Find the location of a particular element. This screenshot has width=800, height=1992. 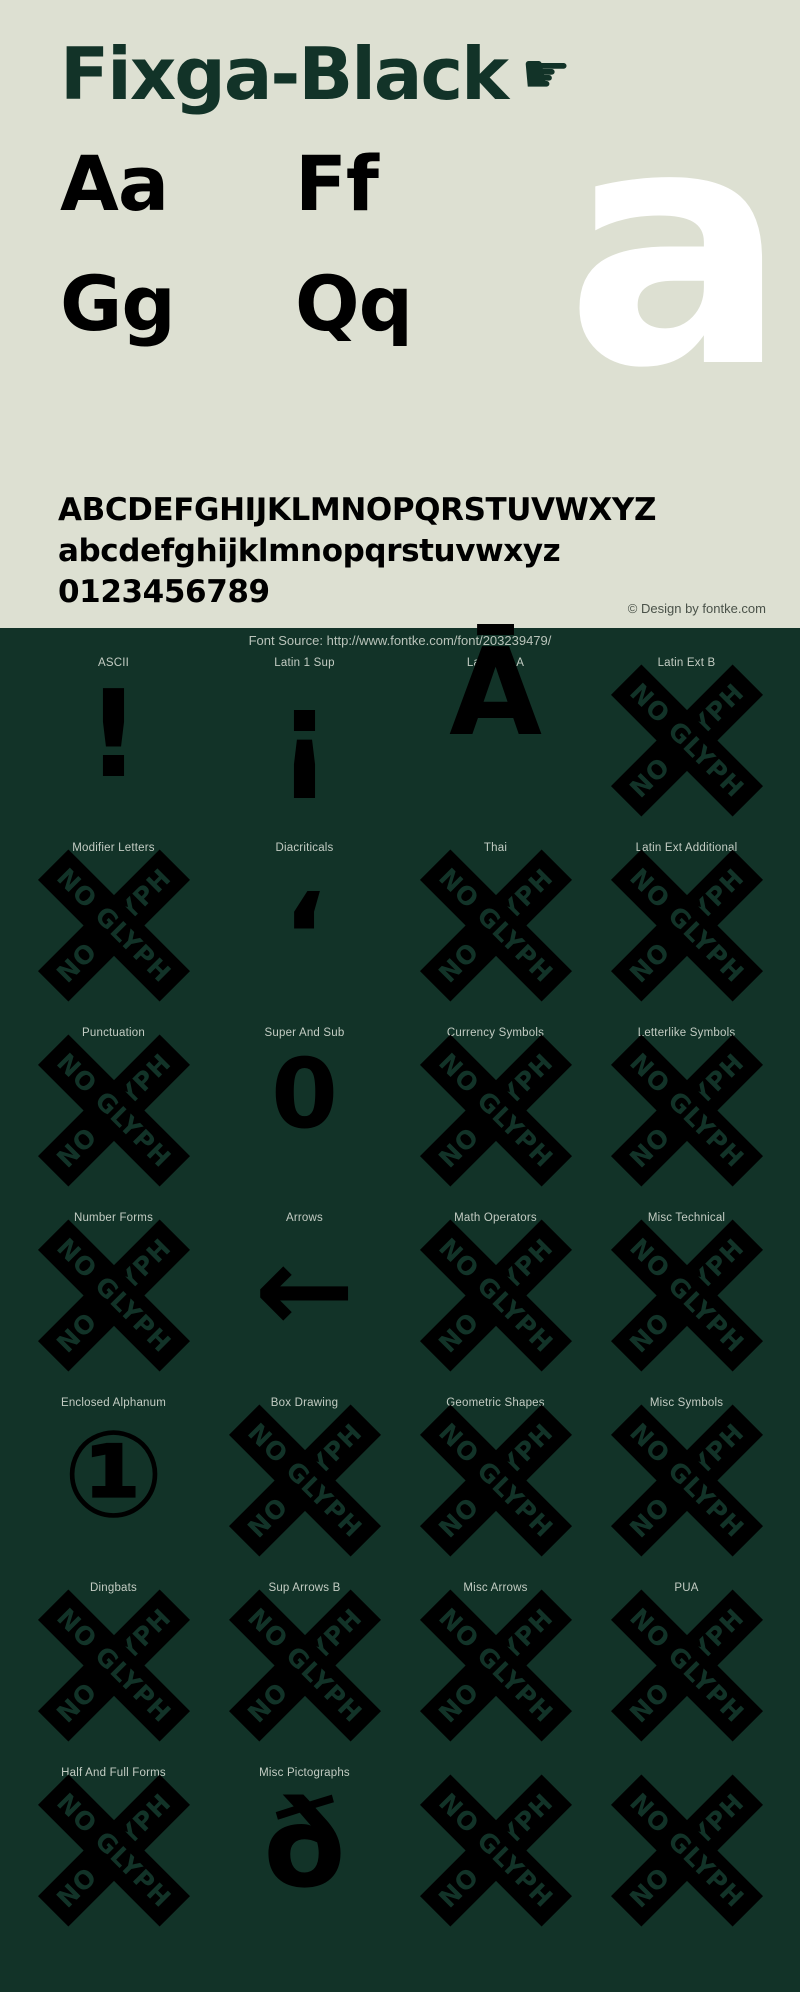

glyph-sample: ð is located at coordinates (304, 1845).